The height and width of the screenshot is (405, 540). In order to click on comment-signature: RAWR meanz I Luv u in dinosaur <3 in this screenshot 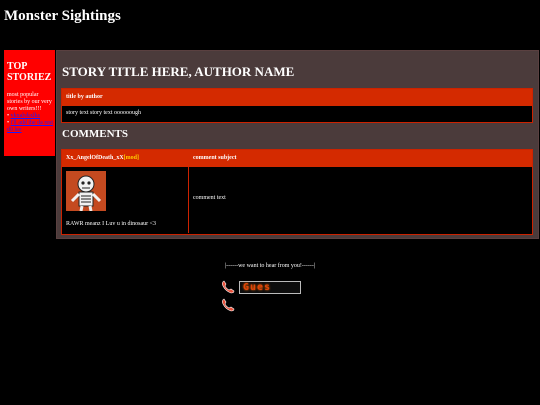, I will do `click(111, 224)`.